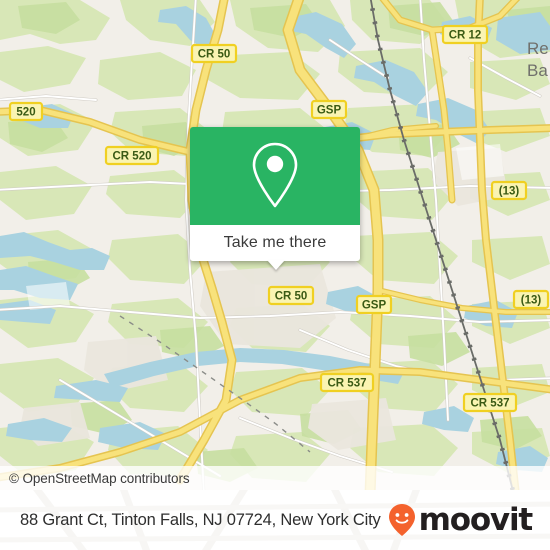 The width and height of the screenshot is (550, 550). I want to click on callout-pointer, so click(276, 265).